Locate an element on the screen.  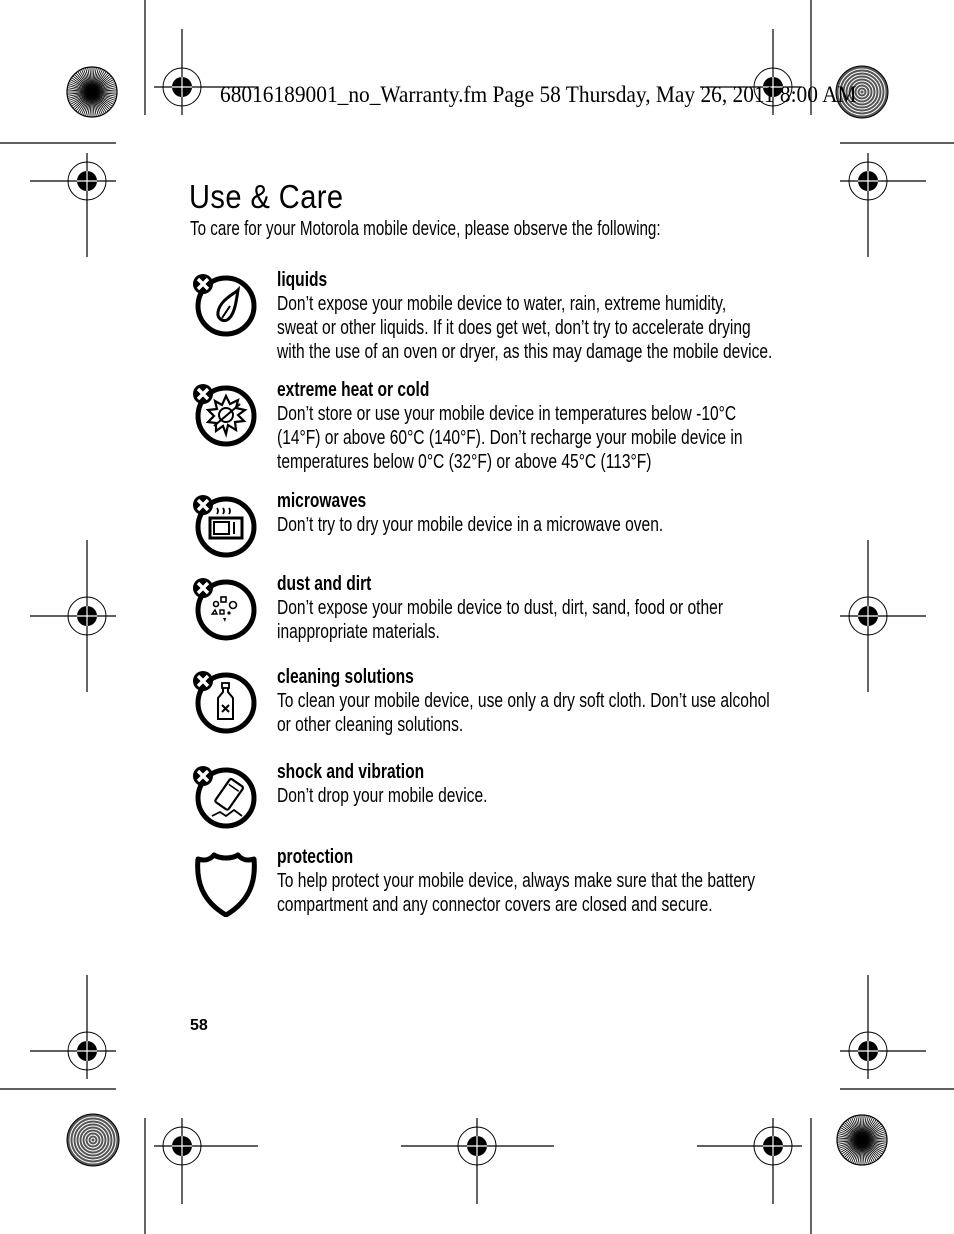
item-heading: shock and vibration is located at coordinates (351, 771).